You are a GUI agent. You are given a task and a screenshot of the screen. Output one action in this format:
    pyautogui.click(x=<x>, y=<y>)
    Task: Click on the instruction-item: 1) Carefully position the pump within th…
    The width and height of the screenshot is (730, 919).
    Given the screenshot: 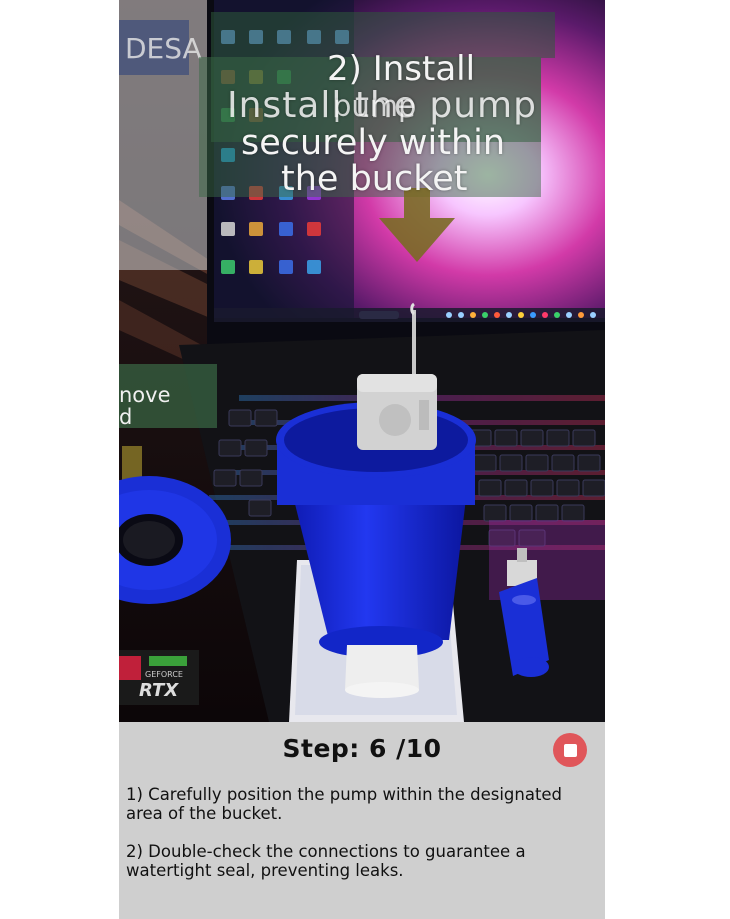 What is the action you would take?
    pyautogui.click(x=344, y=804)
    